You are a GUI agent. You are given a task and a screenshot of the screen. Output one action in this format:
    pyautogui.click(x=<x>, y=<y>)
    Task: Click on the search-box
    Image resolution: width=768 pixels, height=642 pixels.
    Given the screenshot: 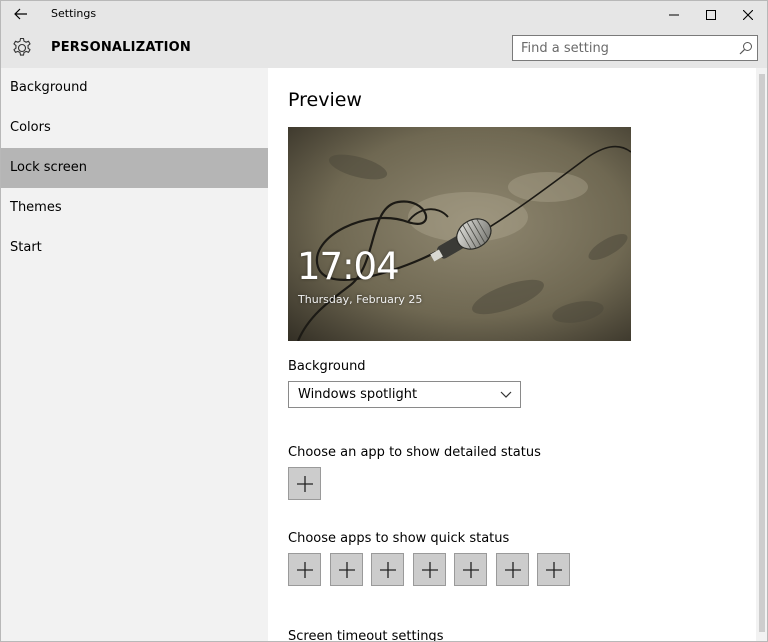 What is the action you would take?
    pyautogui.click(x=635, y=48)
    